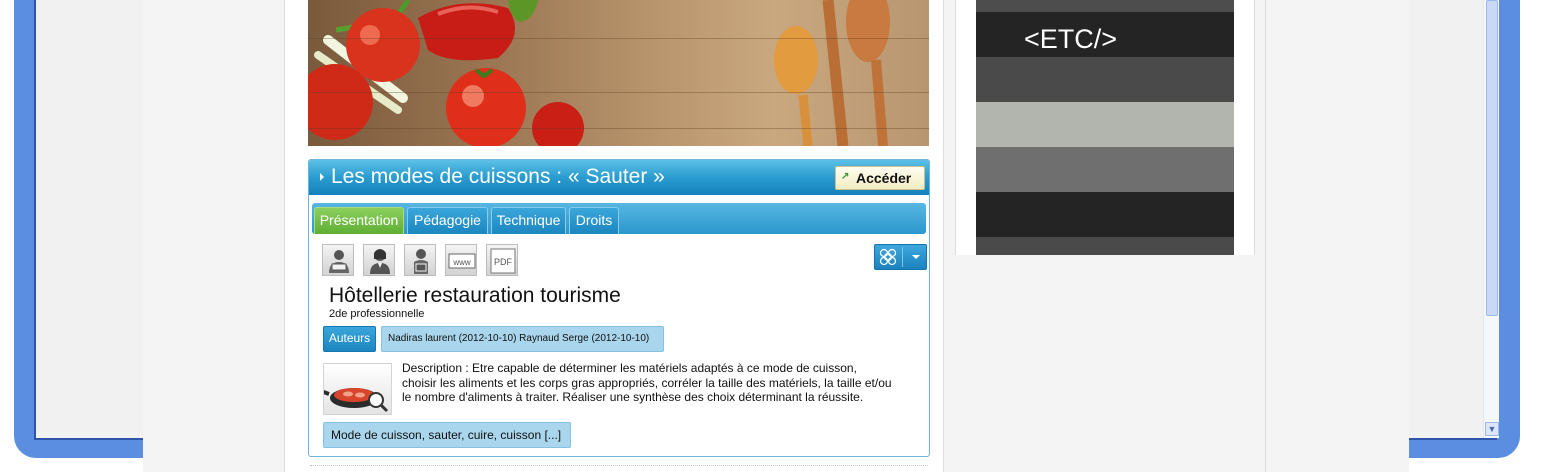 This screenshot has width=1556, height=472. Describe the element at coordinates (359, 220) in the screenshot. I see `tab-presentation: Présentation` at that location.